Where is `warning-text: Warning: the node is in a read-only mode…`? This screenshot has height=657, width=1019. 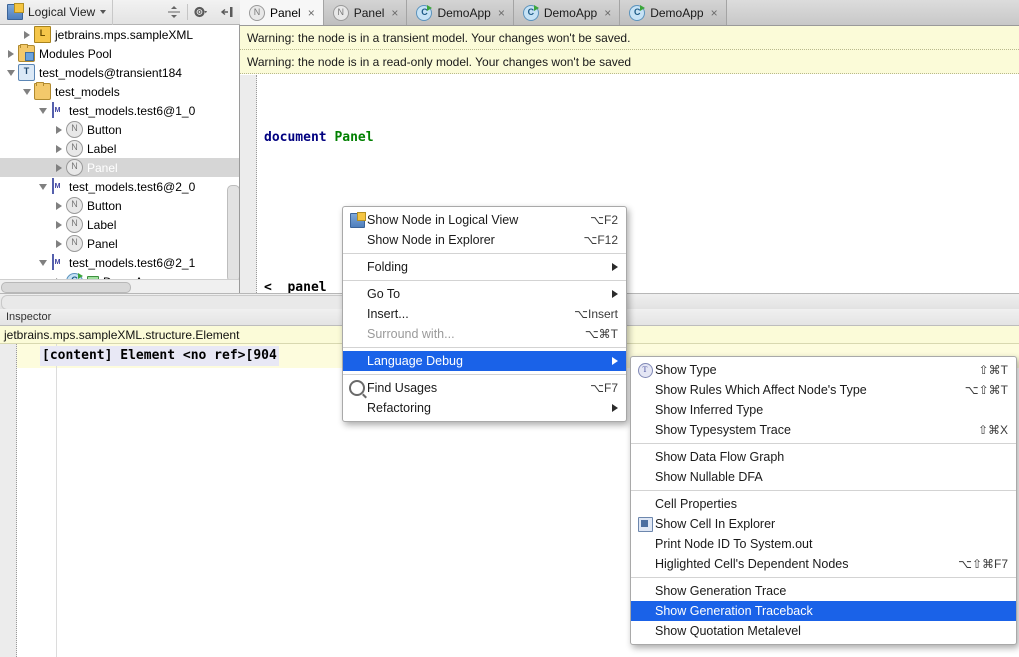 warning-text: Warning: the node is in a read-only mode… is located at coordinates (439, 61).